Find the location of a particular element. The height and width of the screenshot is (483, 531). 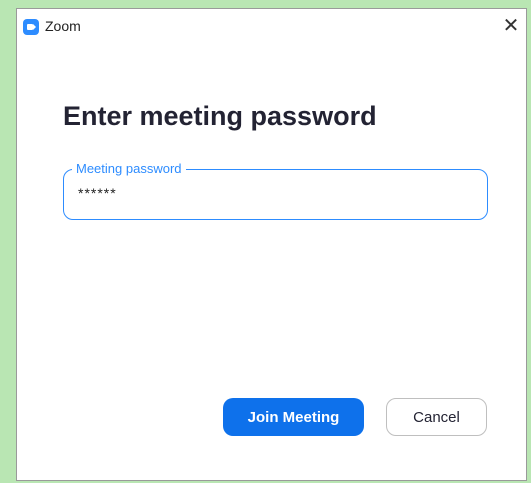

cancel-button: Cancel is located at coordinates (436, 417).